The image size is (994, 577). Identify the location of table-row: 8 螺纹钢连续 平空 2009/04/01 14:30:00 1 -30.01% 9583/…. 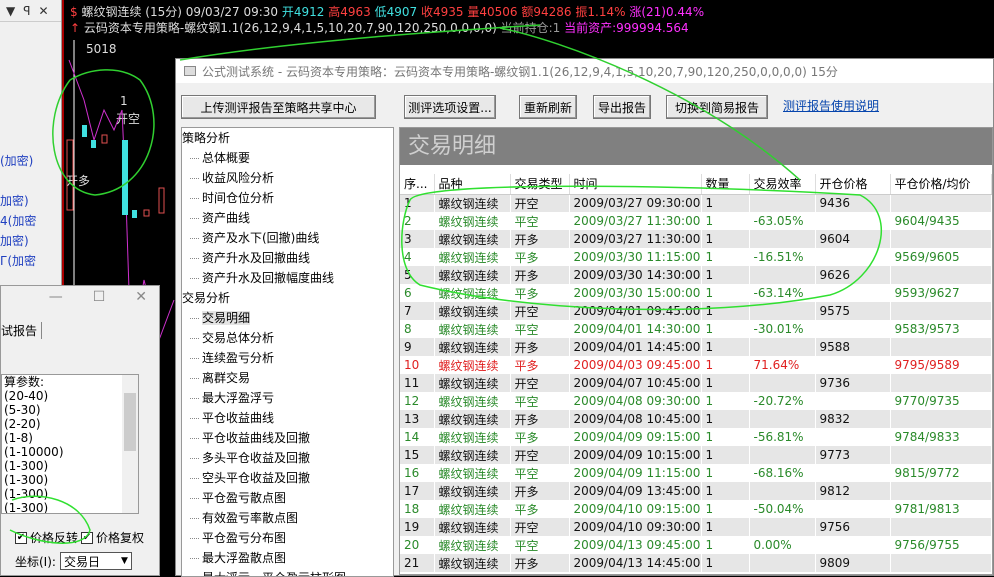
(696, 329).